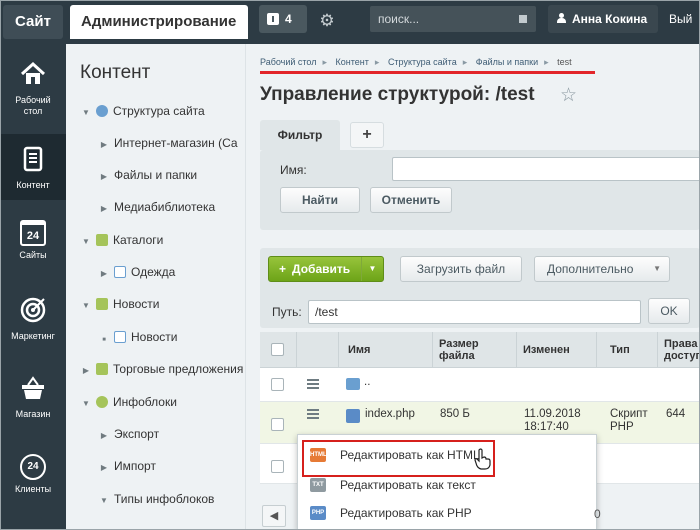 Image resolution: width=700 pixels, height=530 pixels. Describe the element at coordinates (33, 401) in the screenshot. I see `nav-shop: Магазин` at that location.